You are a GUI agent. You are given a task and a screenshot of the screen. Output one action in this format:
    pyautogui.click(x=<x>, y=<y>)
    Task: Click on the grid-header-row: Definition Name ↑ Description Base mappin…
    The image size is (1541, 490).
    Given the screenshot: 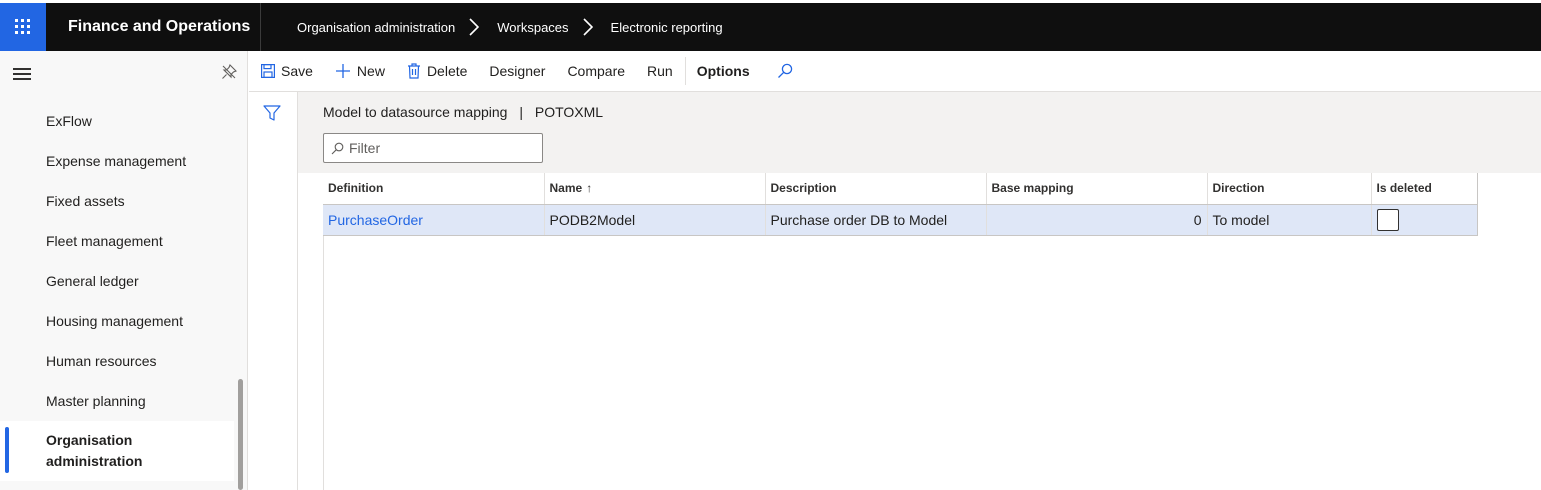 What is the action you would take?
    pyautogui.click(x=900, y=189)
    